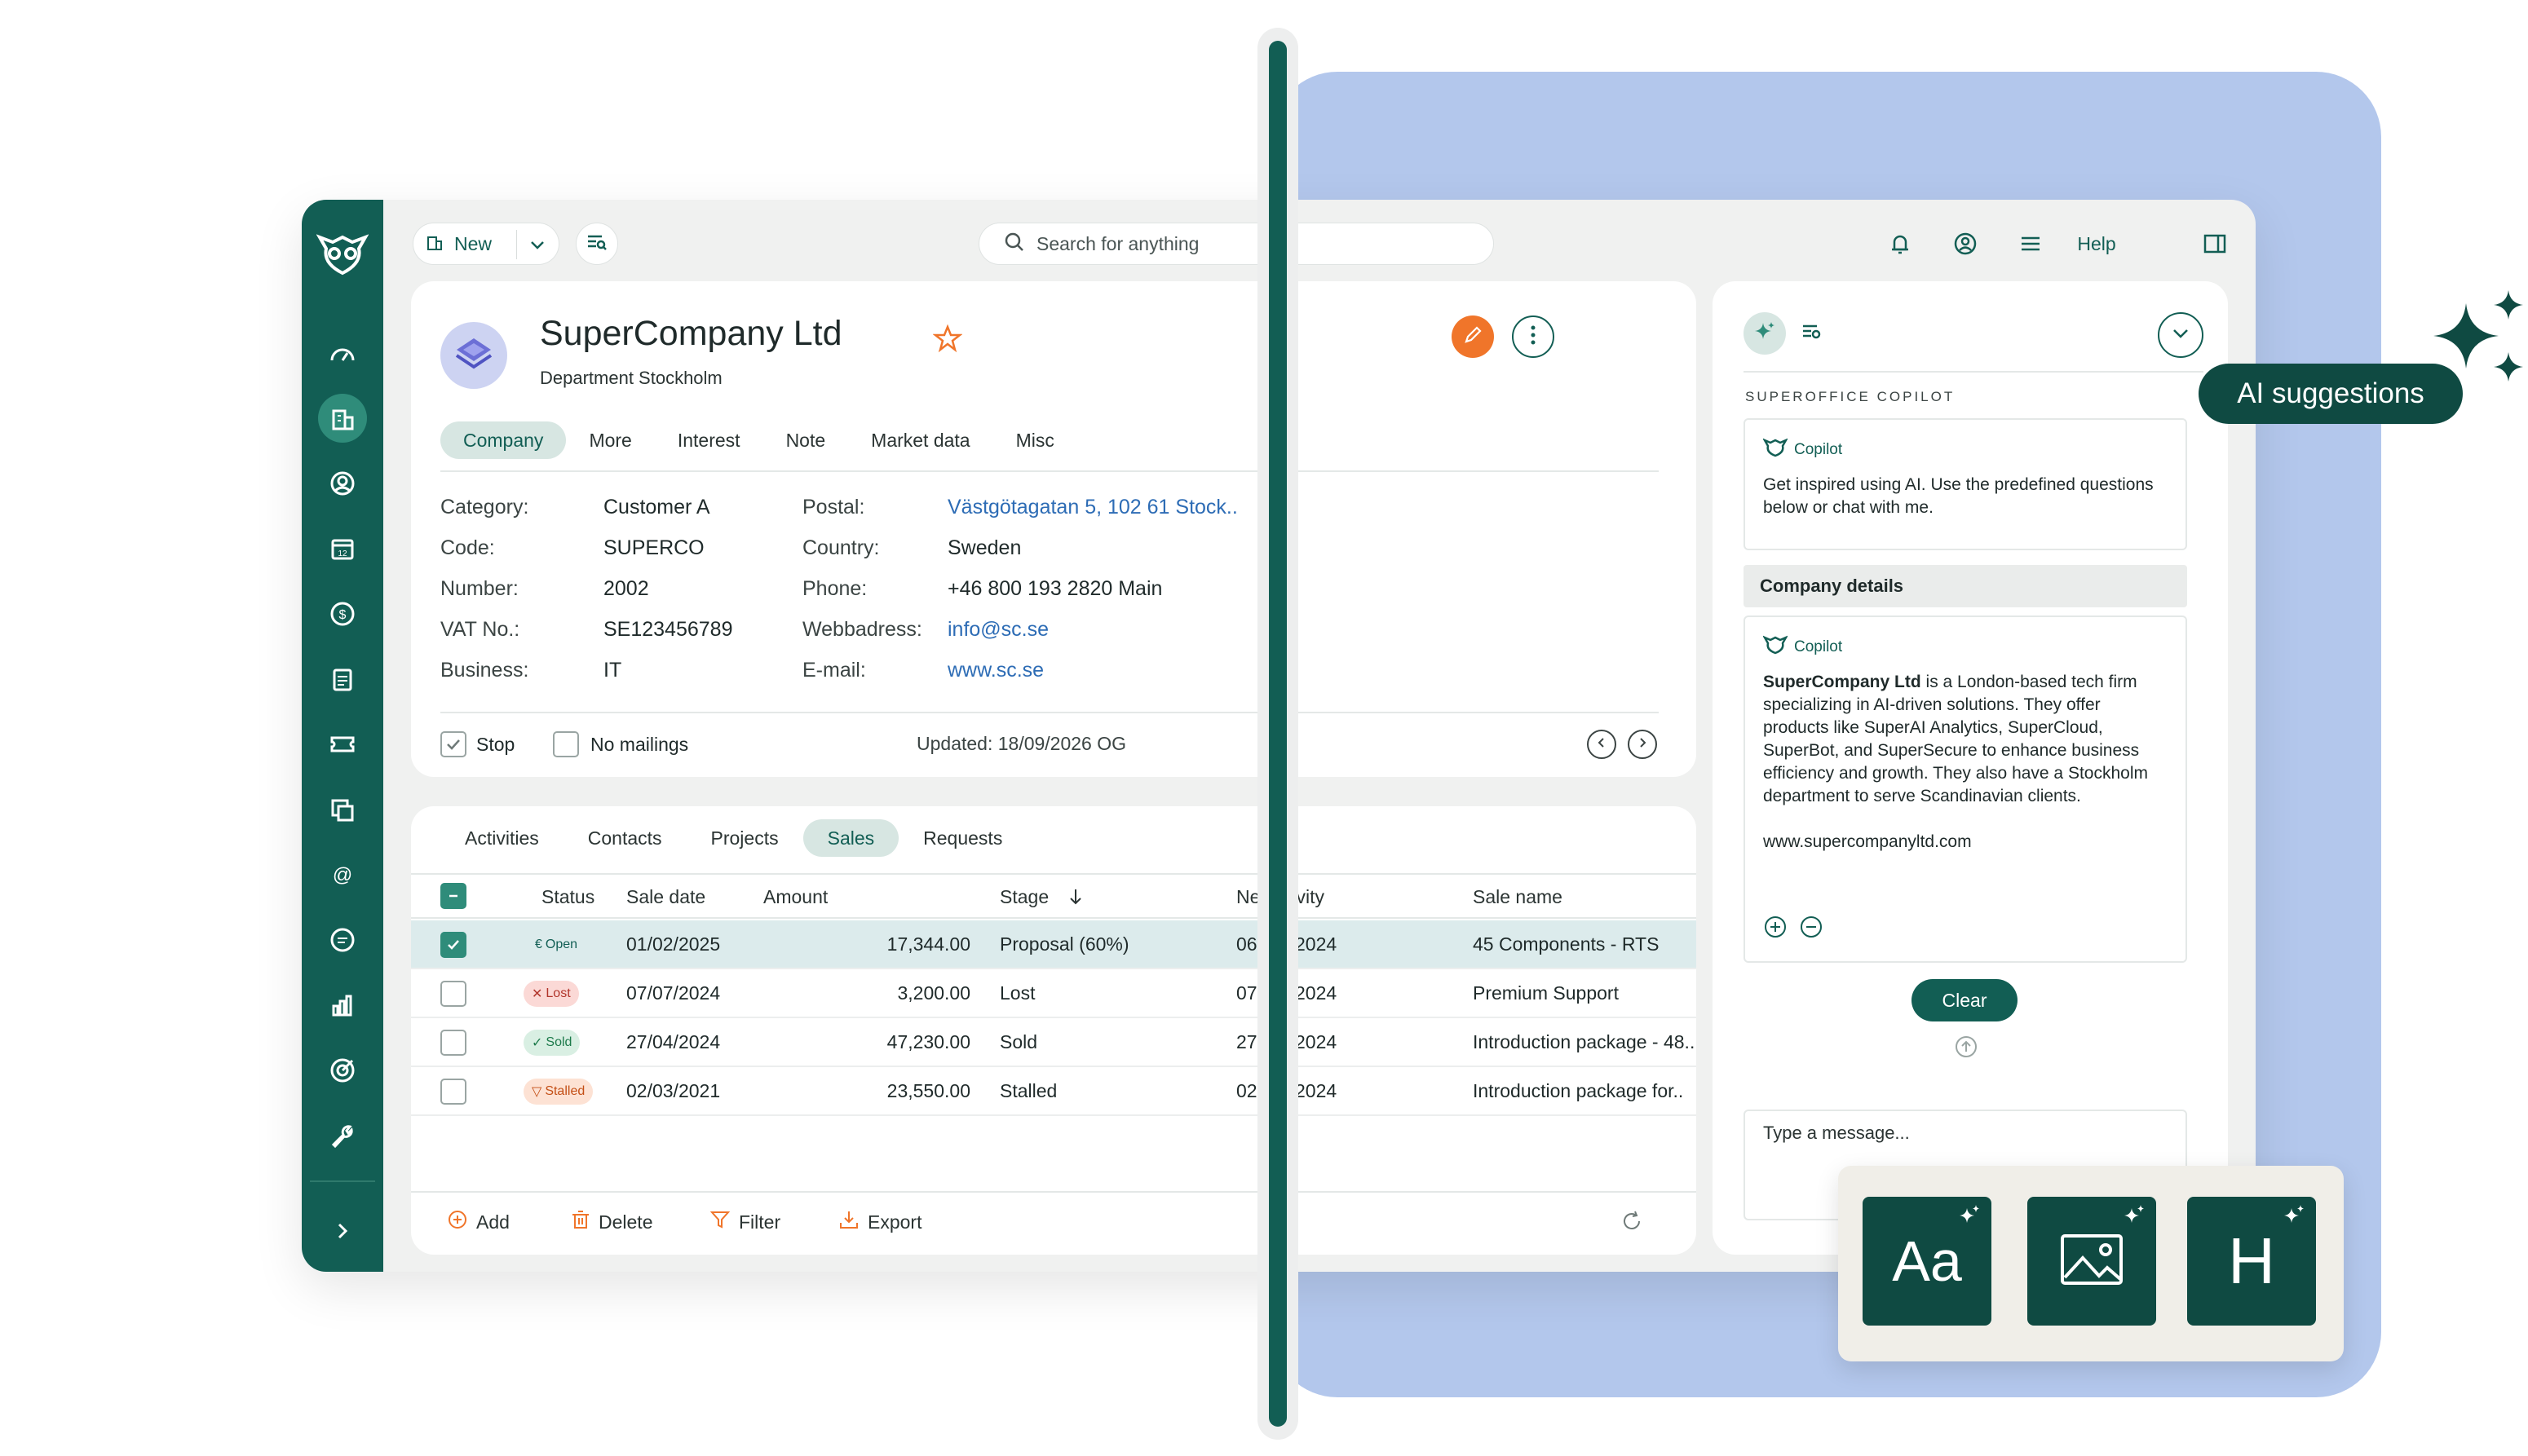  I want to click on comparison-divider-handle, so click(1278, 734).